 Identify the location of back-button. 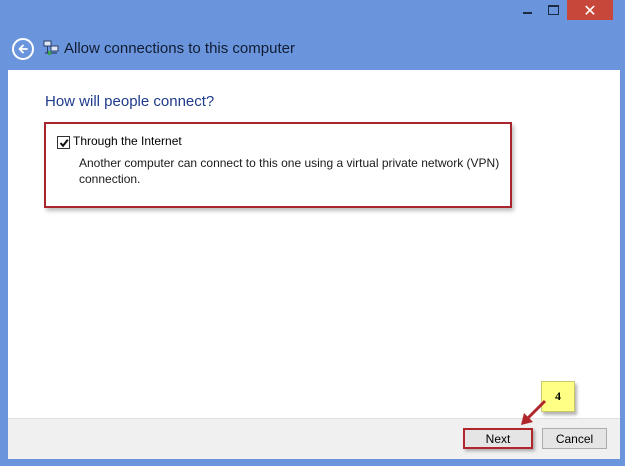
(23, 49).